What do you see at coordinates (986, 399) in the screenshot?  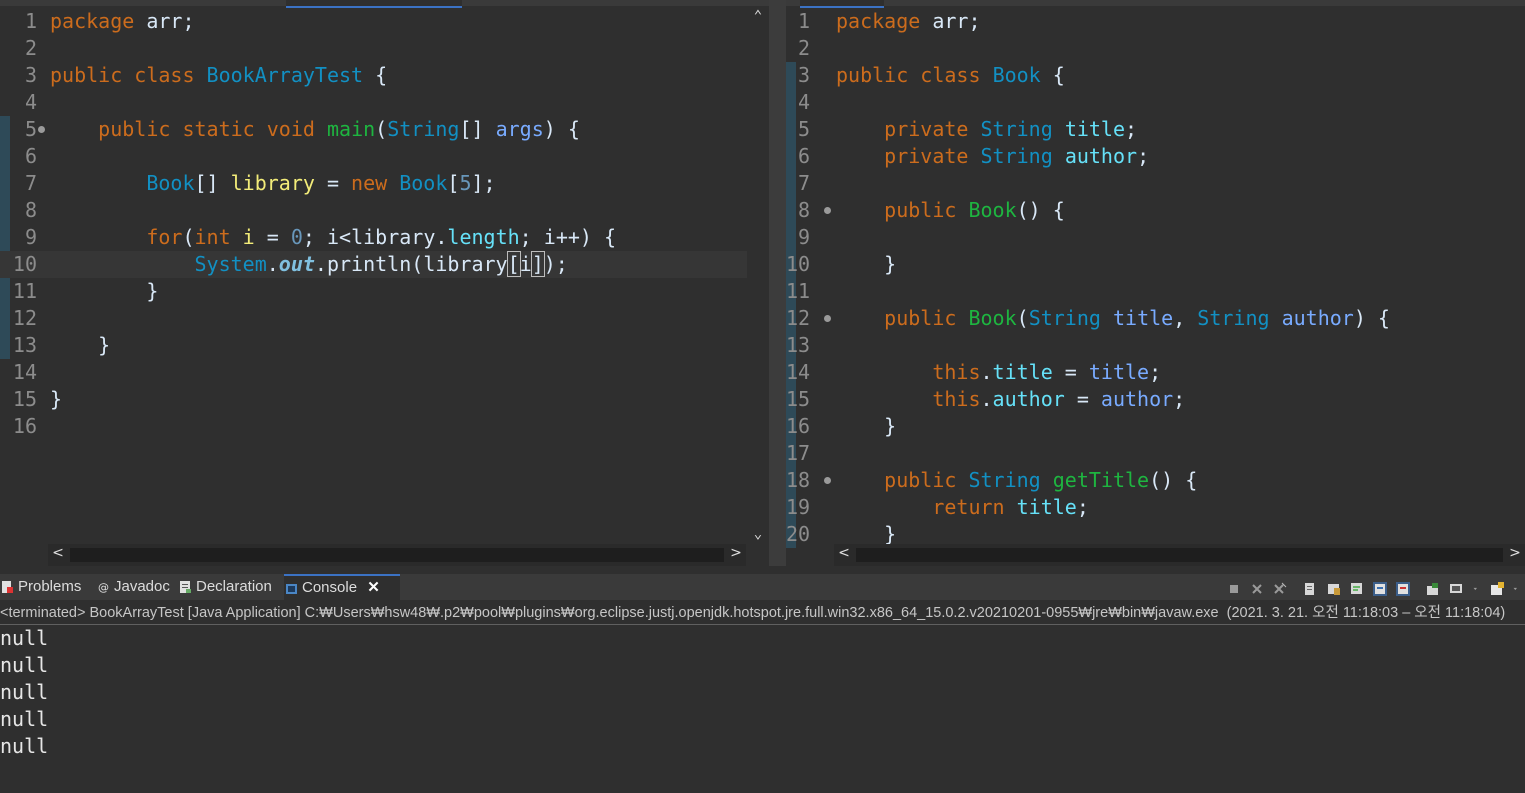 I see `code-line: 15 this.author = author;` at bounding box center [986, 399].